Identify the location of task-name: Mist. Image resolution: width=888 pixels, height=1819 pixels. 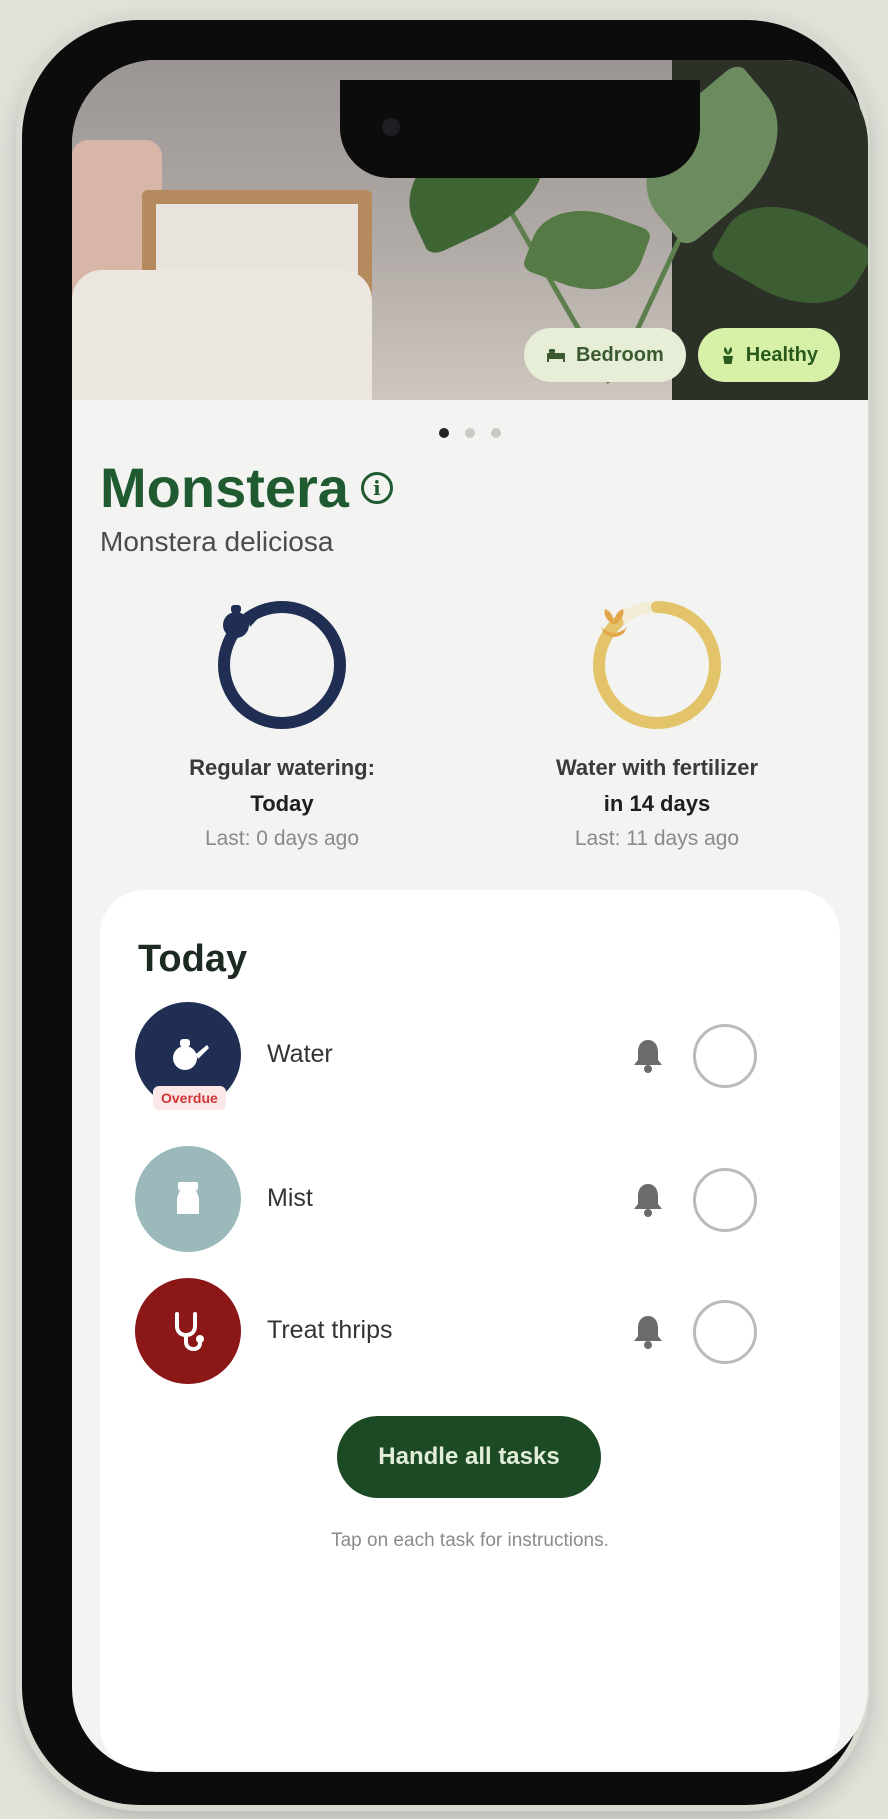
(290, 1198).